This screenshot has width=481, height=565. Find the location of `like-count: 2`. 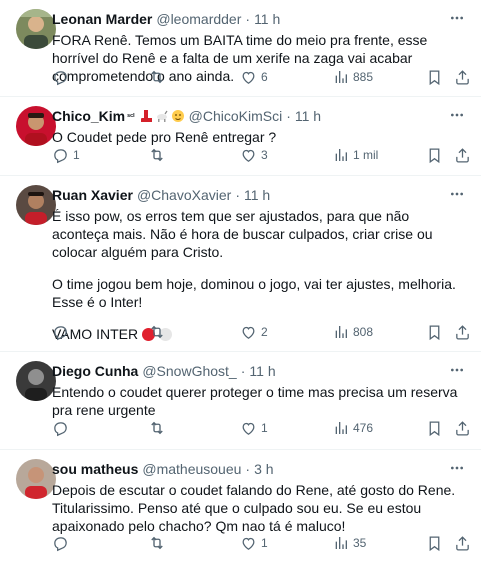

like-count: 2 is located at coordinates (264, 332).